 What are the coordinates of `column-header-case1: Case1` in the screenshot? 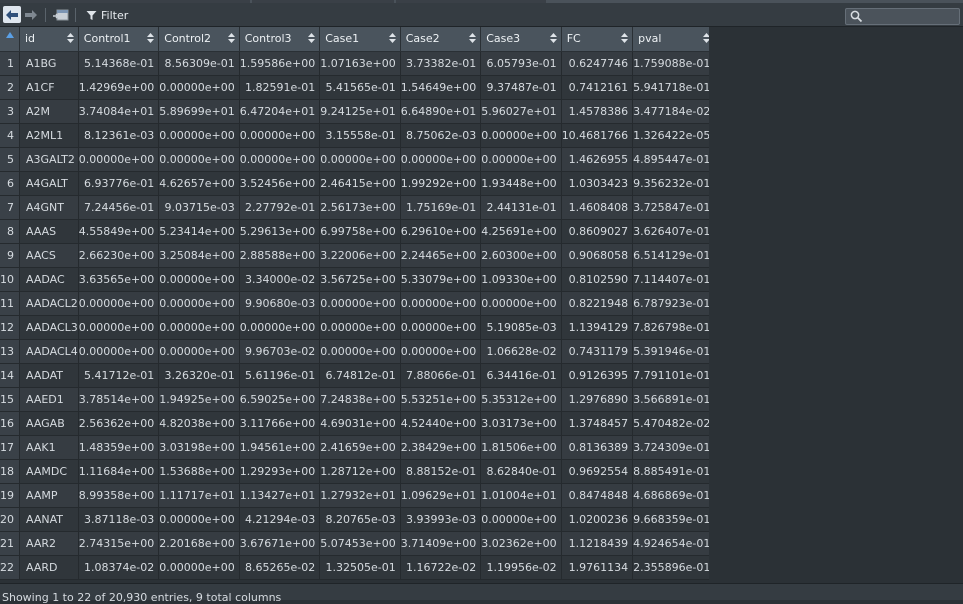 It's located at (360, 39).